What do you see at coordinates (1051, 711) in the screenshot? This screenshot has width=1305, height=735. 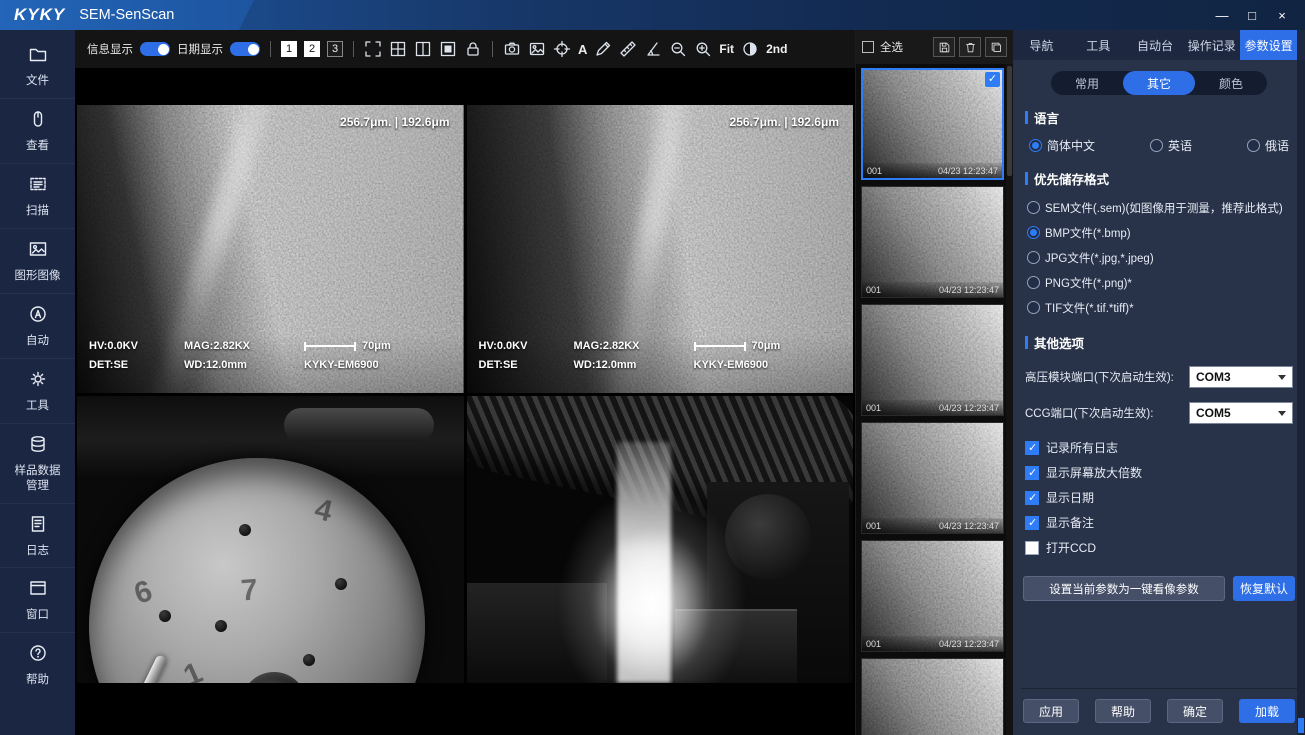 I see `apply-button: 应用` at bounding box center [1051, 711].